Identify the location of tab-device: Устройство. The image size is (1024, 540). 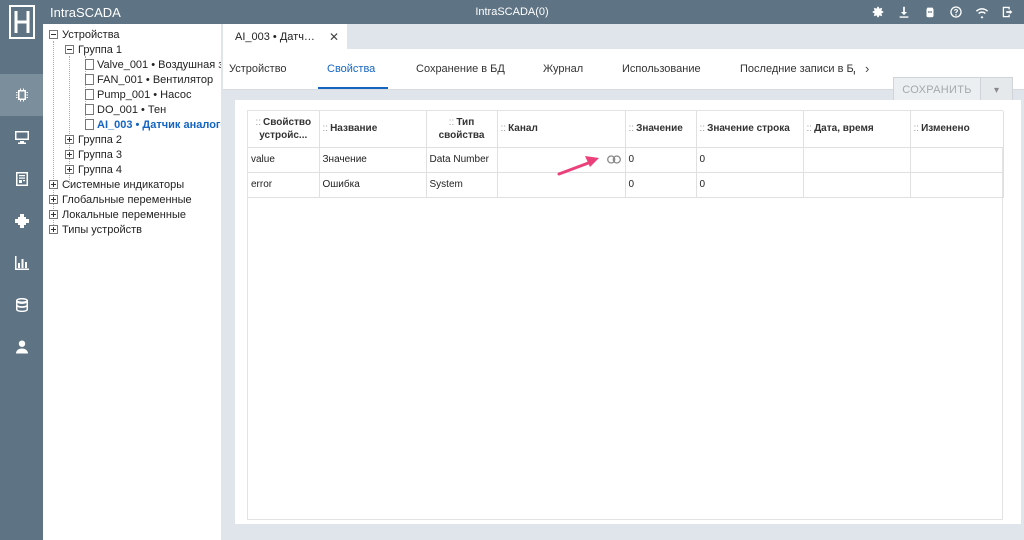
(258, 69).